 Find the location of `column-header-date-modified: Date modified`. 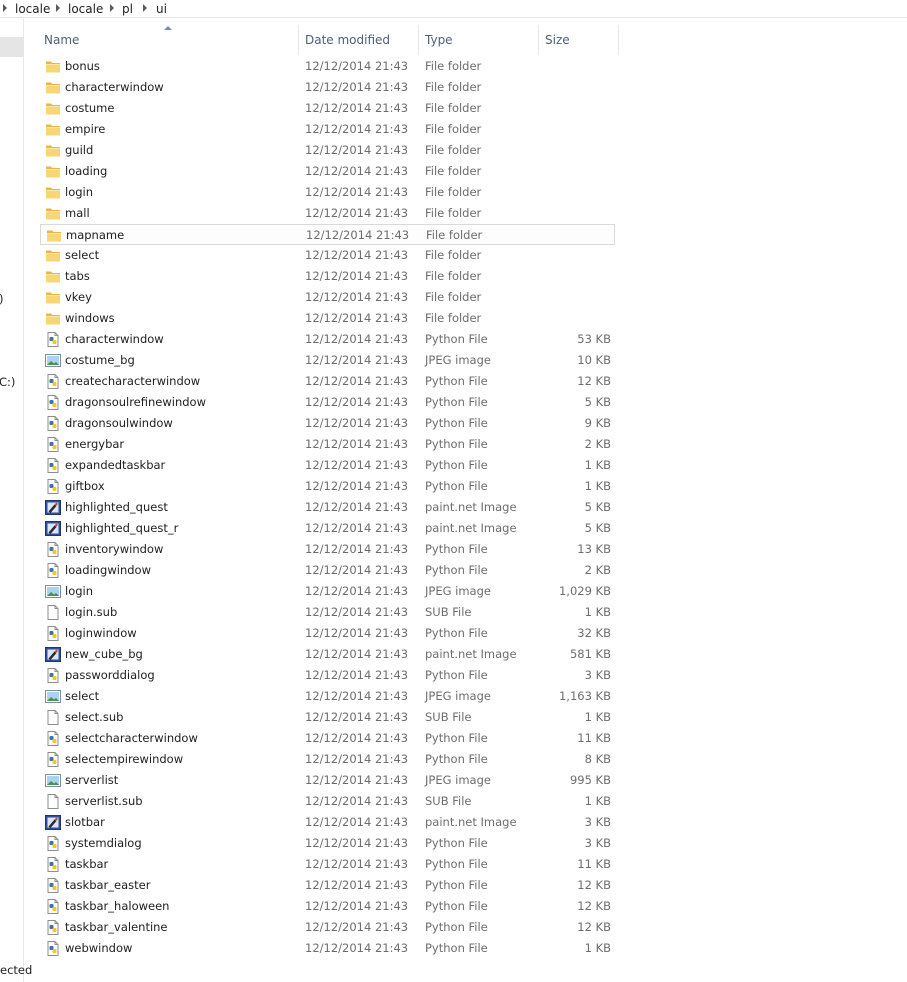

column-header-date-modified: Date modified is located at coordinates (359, 40).